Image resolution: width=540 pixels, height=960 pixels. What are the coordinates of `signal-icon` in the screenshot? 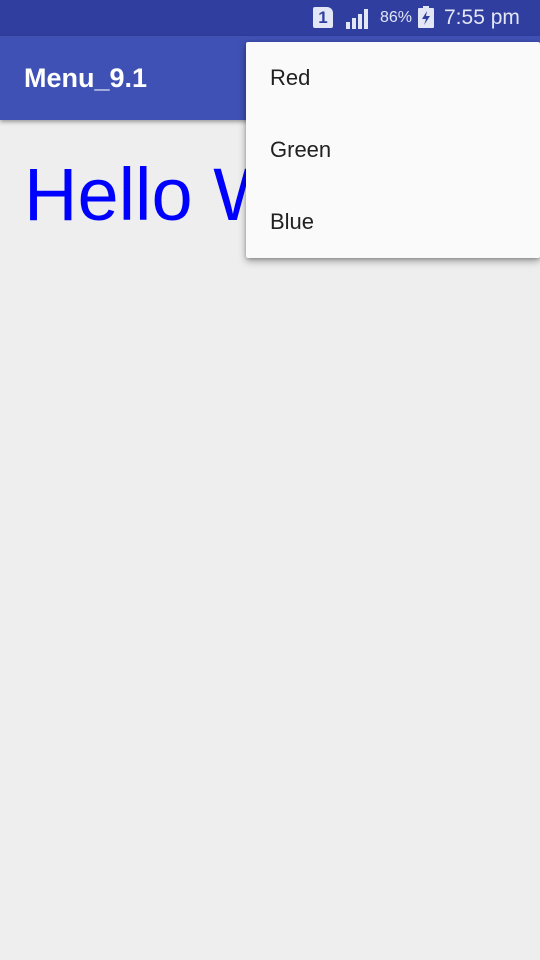 It's located at (357, 19).